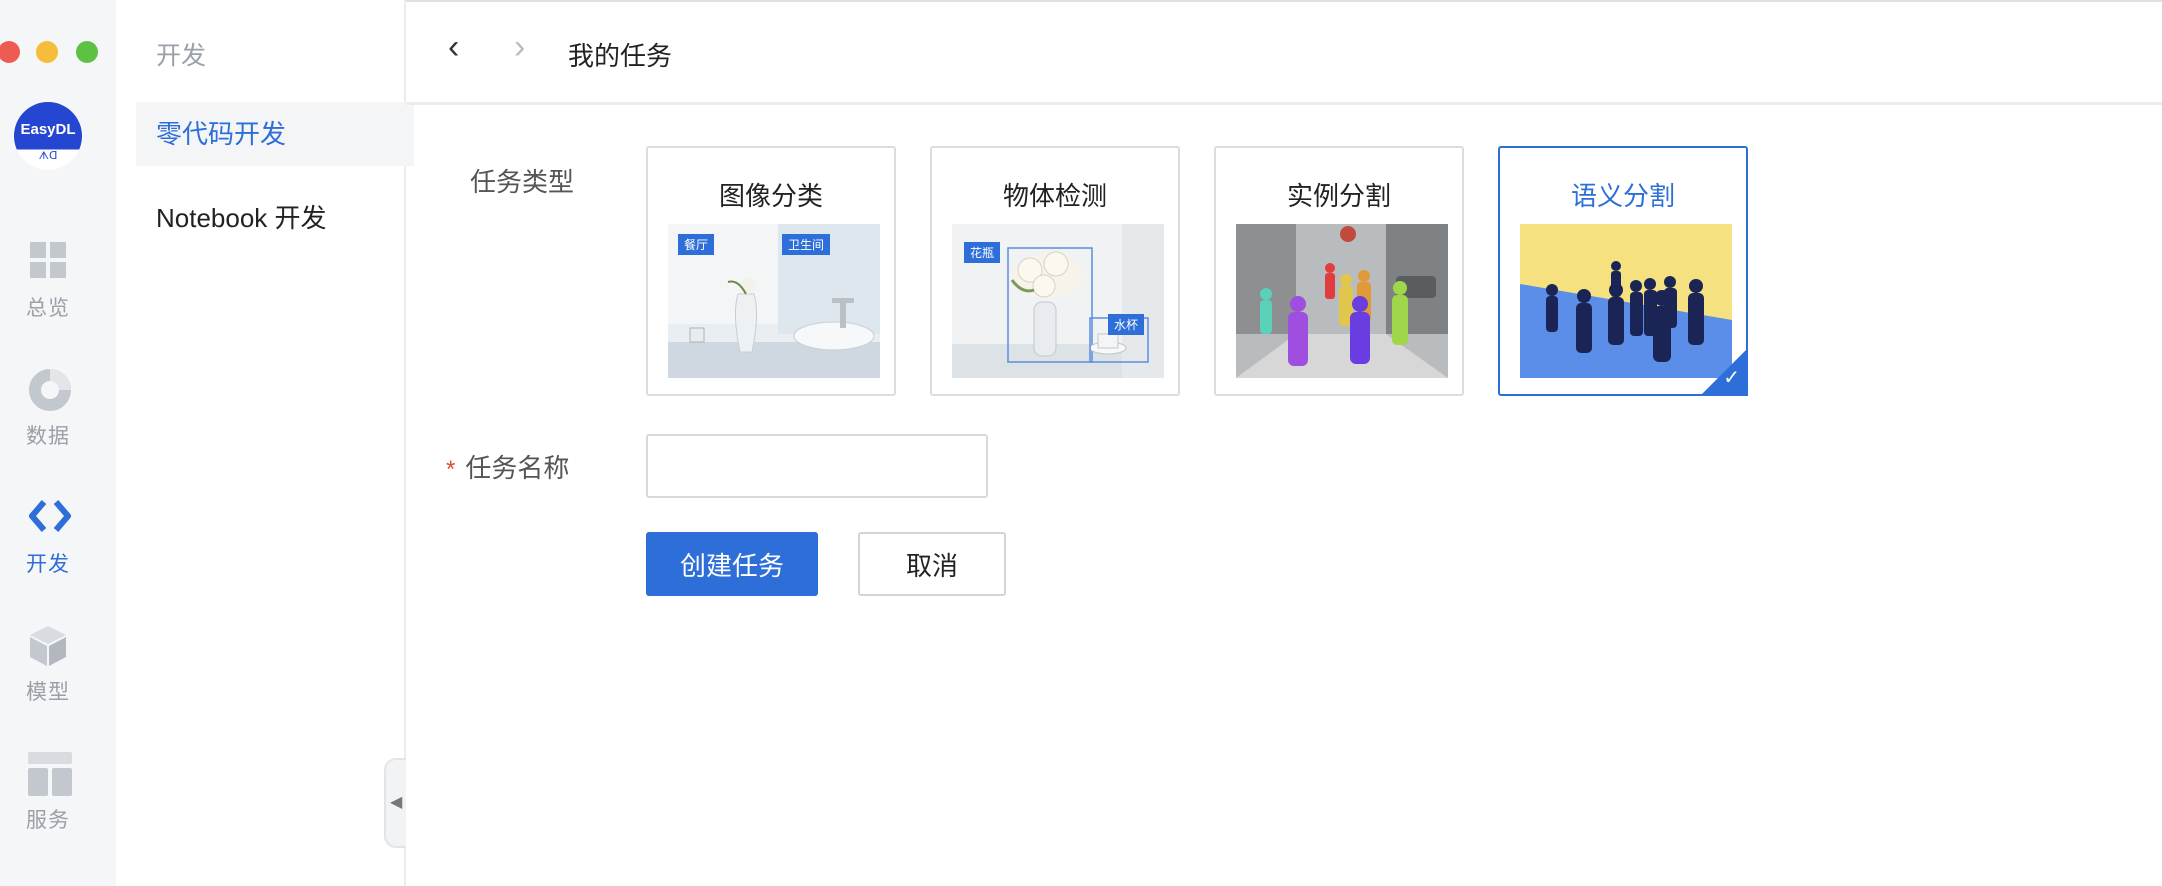 This screenshot has height=886, width=2162. I want to click on chevron-right-icon: ›, so click(519, 47).